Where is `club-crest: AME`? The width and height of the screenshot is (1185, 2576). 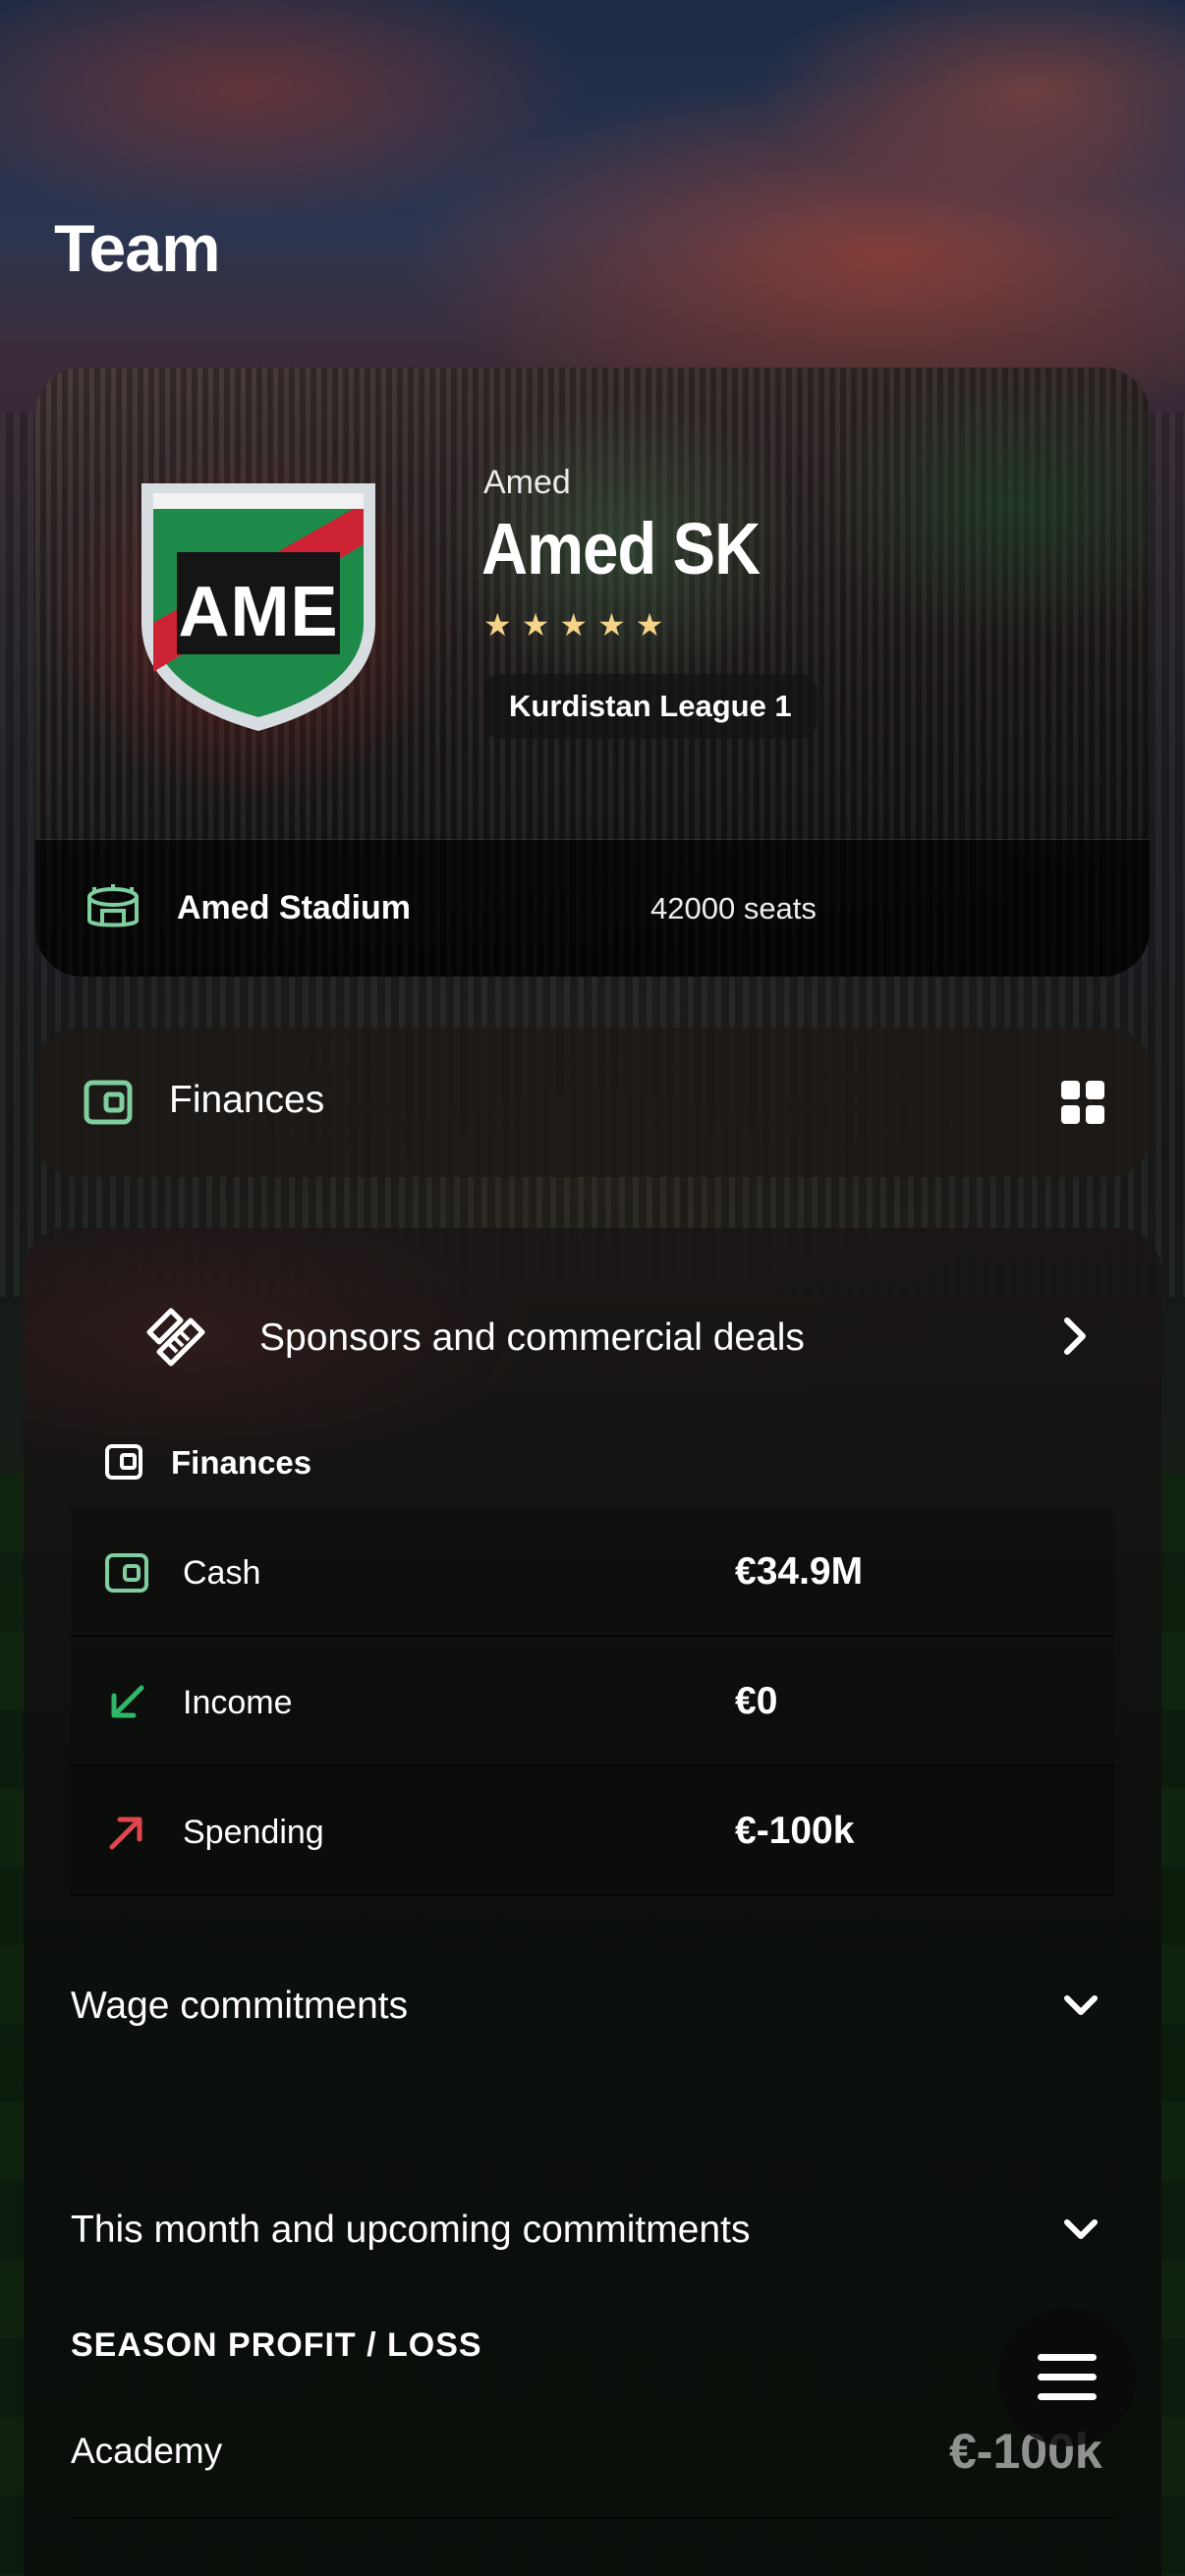
club-crest: AME is located at coordinates (258, 605).